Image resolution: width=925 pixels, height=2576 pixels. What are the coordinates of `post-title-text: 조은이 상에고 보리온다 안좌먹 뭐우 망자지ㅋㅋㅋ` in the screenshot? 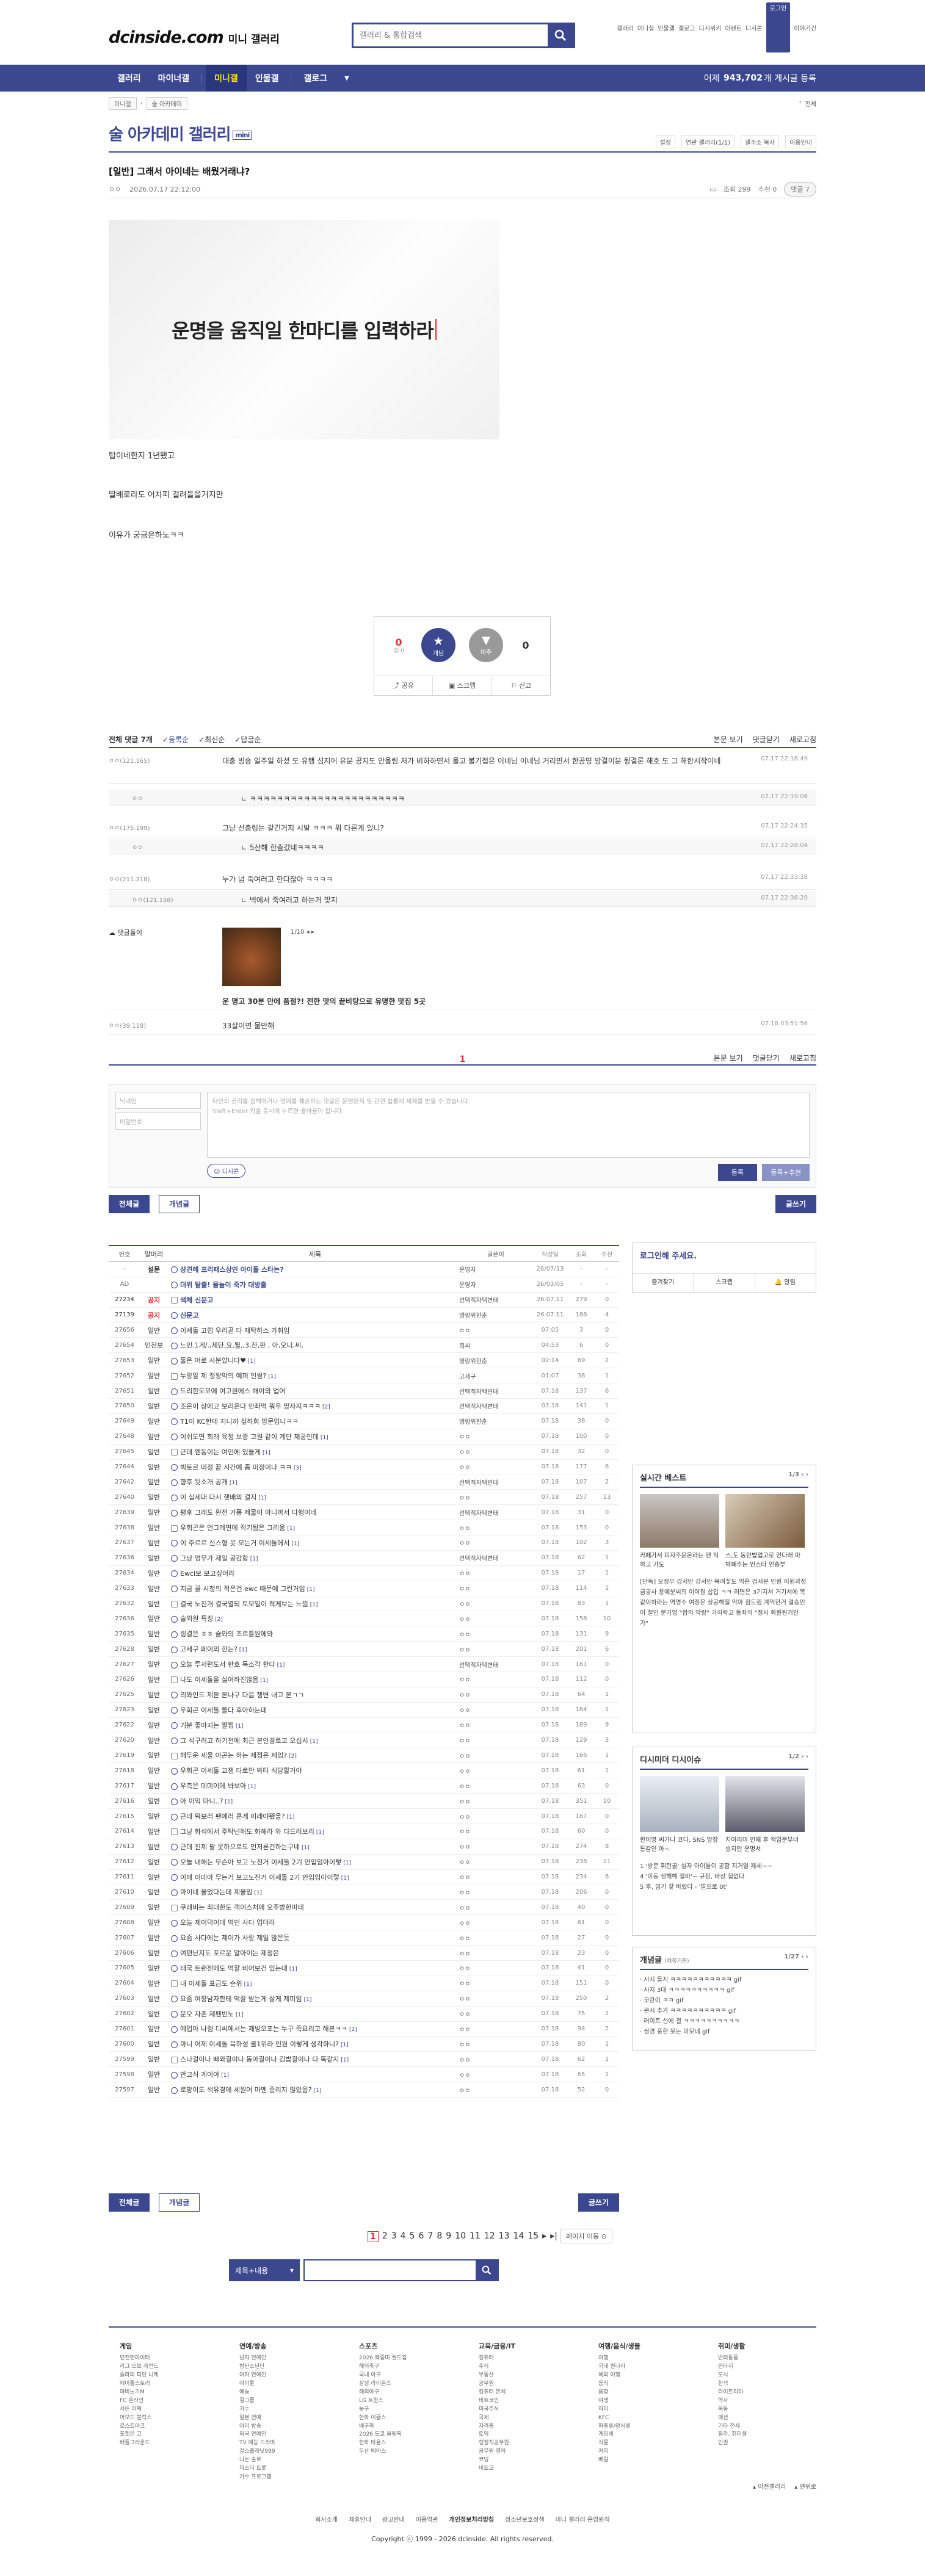 It's located at (250, 1406).